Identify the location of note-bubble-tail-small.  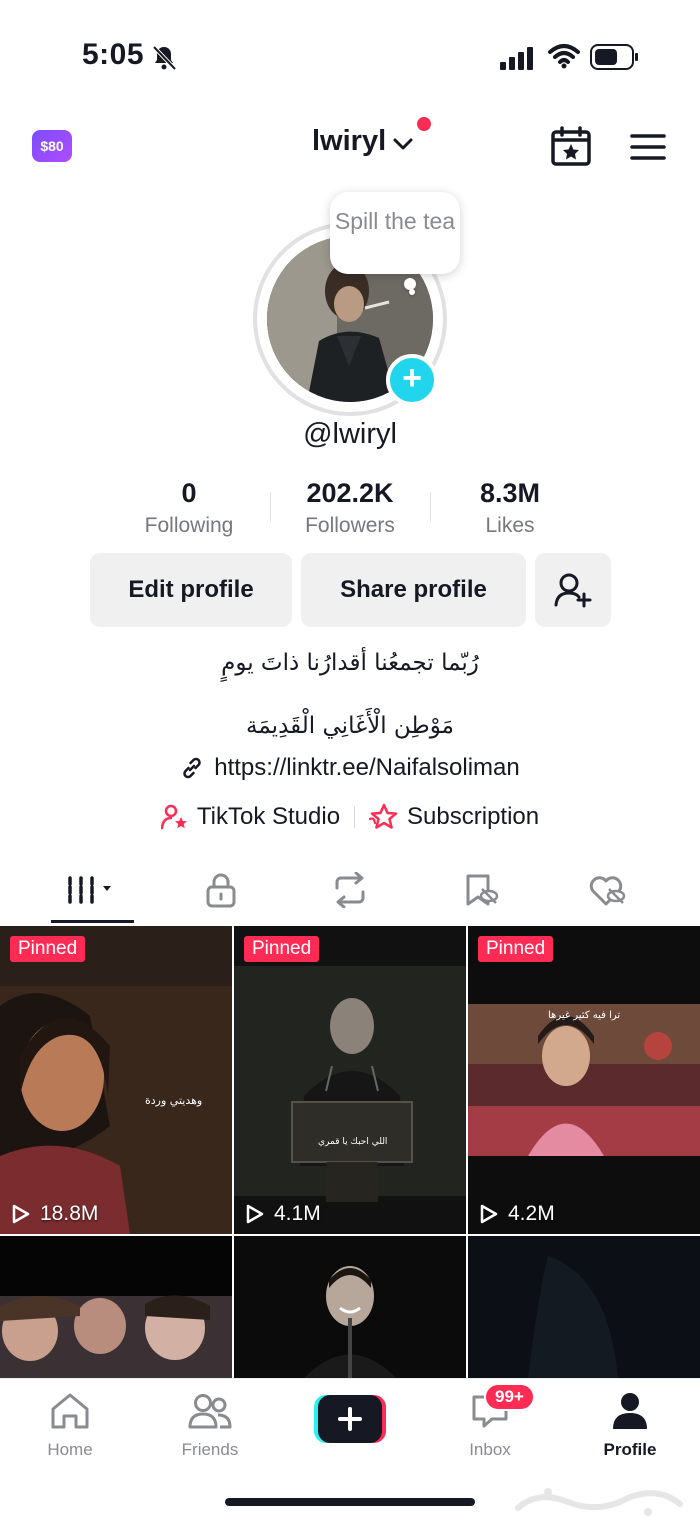
(412, 292).